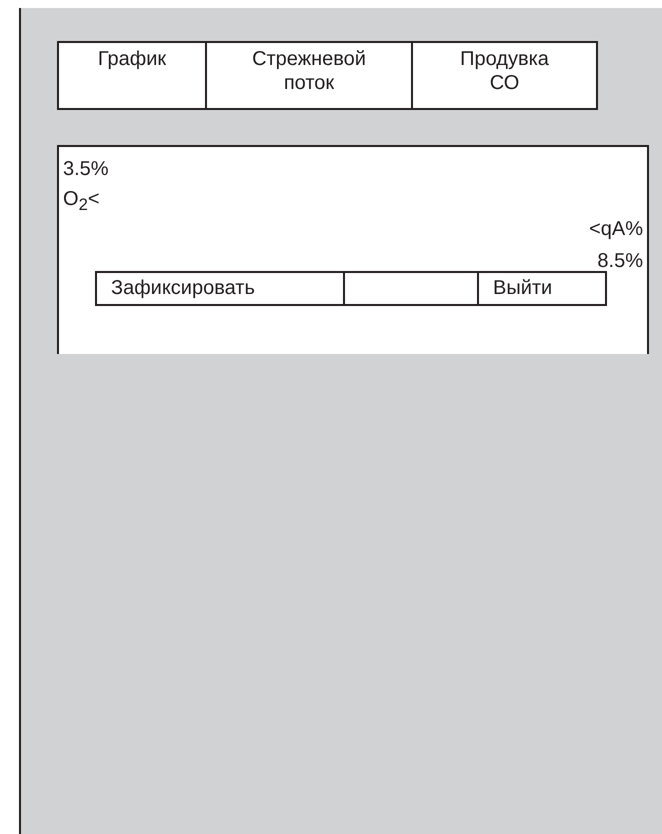 Image resolution: width=662 pixels, height=834 pixels. Describe the element at coordinates (616, 229) in the screenshot. I see `reading-text: <qA%` at that location.